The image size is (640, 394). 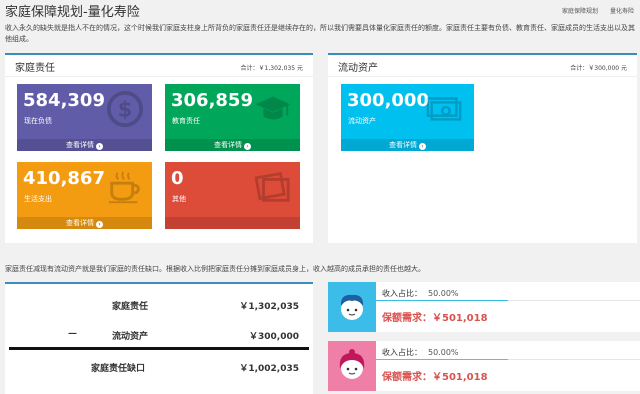 I want to click on row-label: 家庭责任, so click(x=130, y=307).